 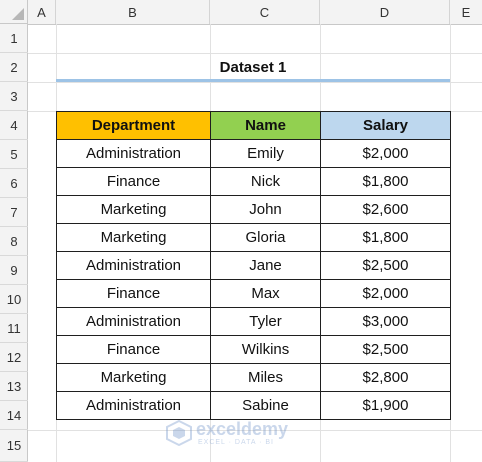 What do you see at coordinates (14, 386) in the screenshot?
I see `row-header-13: 13` at bounding box center [14, 386].